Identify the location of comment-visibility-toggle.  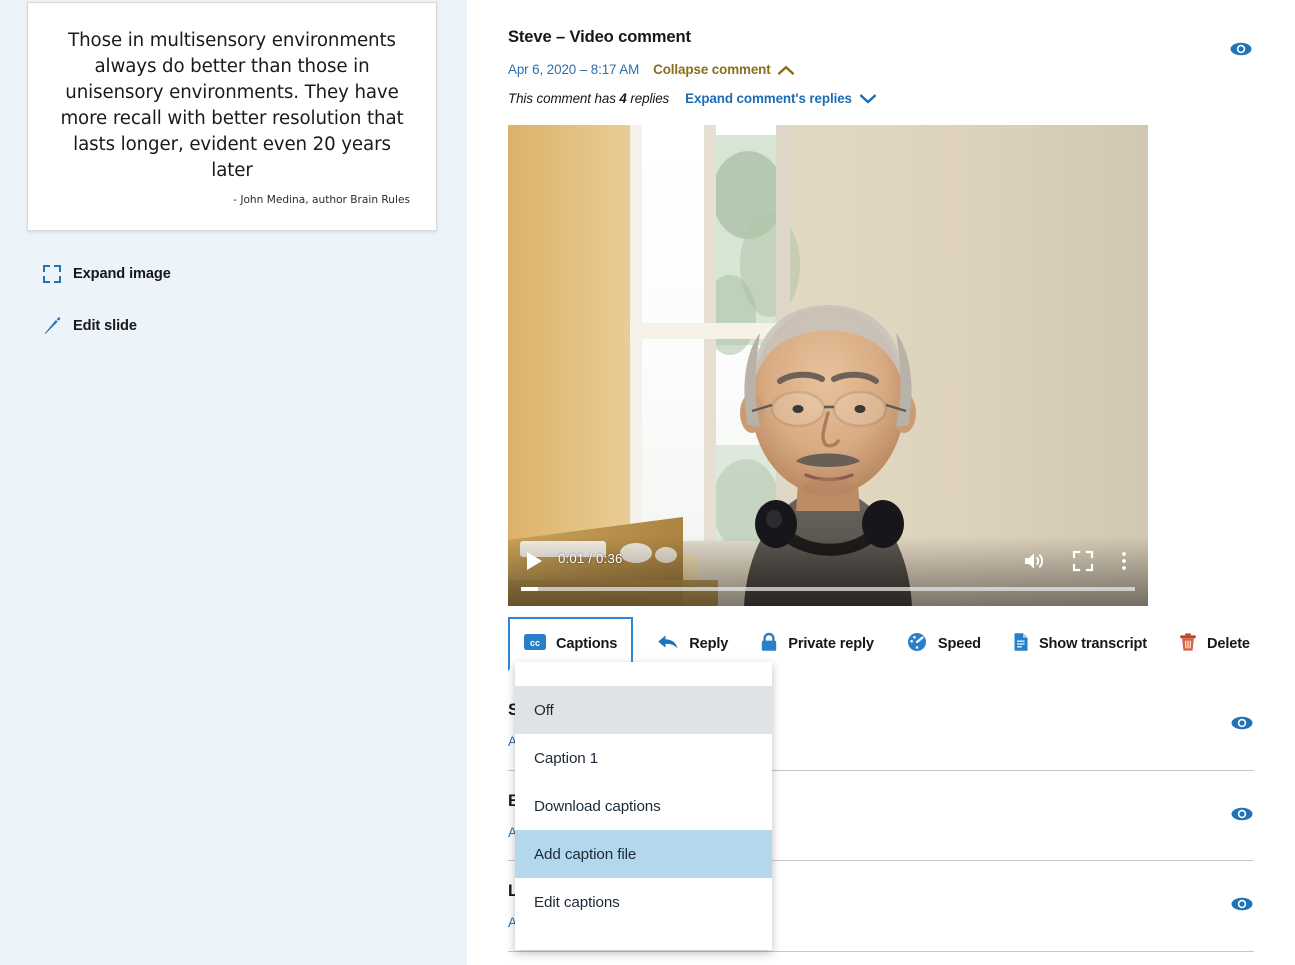
(1241, 49).